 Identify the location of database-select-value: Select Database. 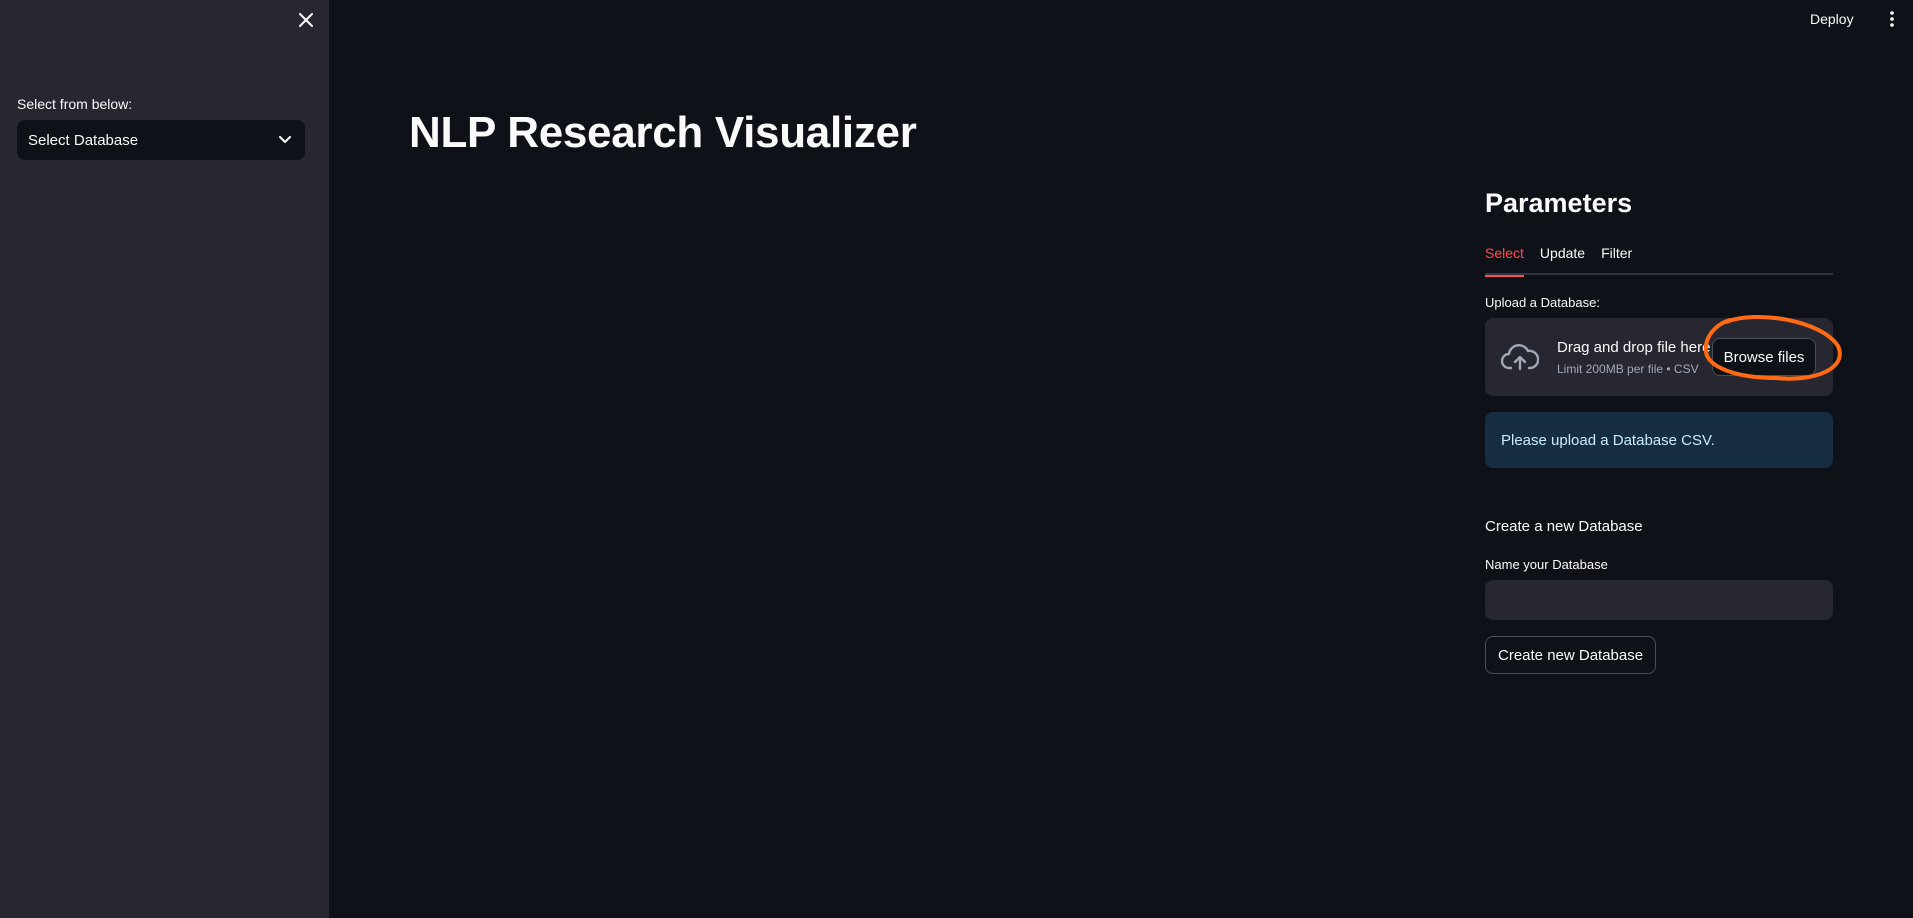
(83, 140).